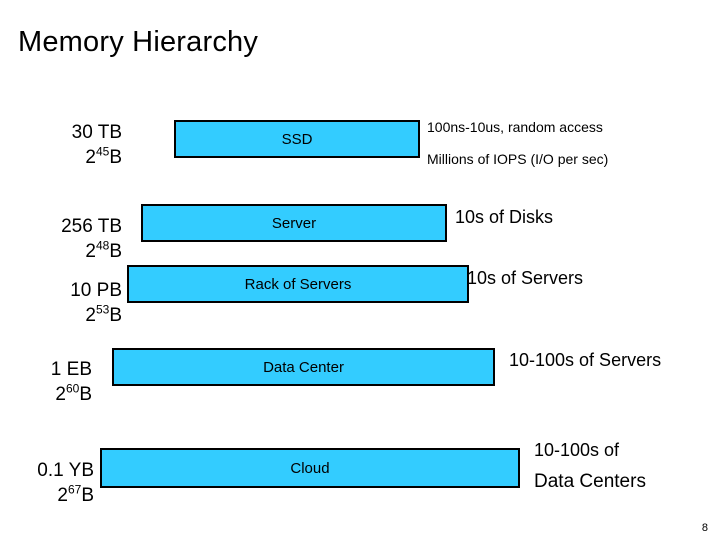 Image resolution: width=720 pixels, height=540 pixels. I want to click on capacity-label-rack-line1: 10 PB, so click(96, 290).